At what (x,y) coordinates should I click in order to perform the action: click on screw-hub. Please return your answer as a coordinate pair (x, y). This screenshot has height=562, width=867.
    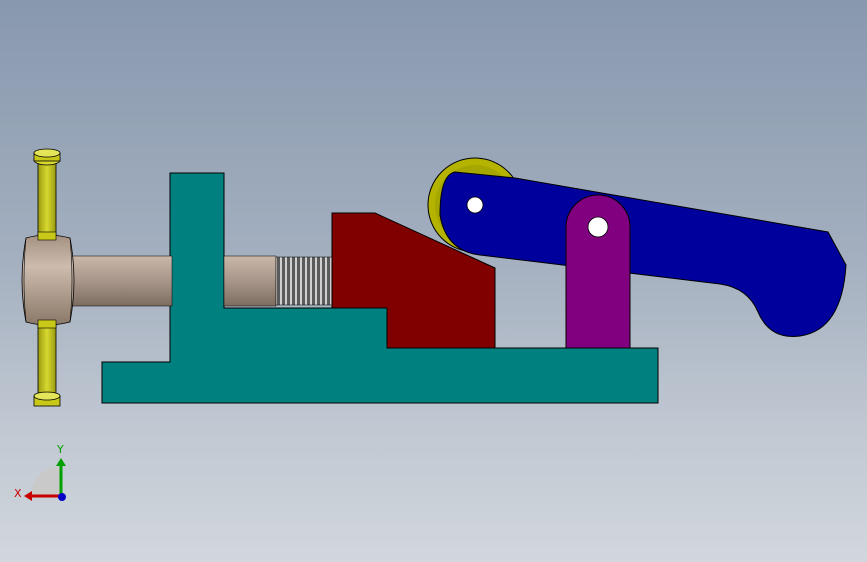
    Looking at the image, I should click on (48, 280).